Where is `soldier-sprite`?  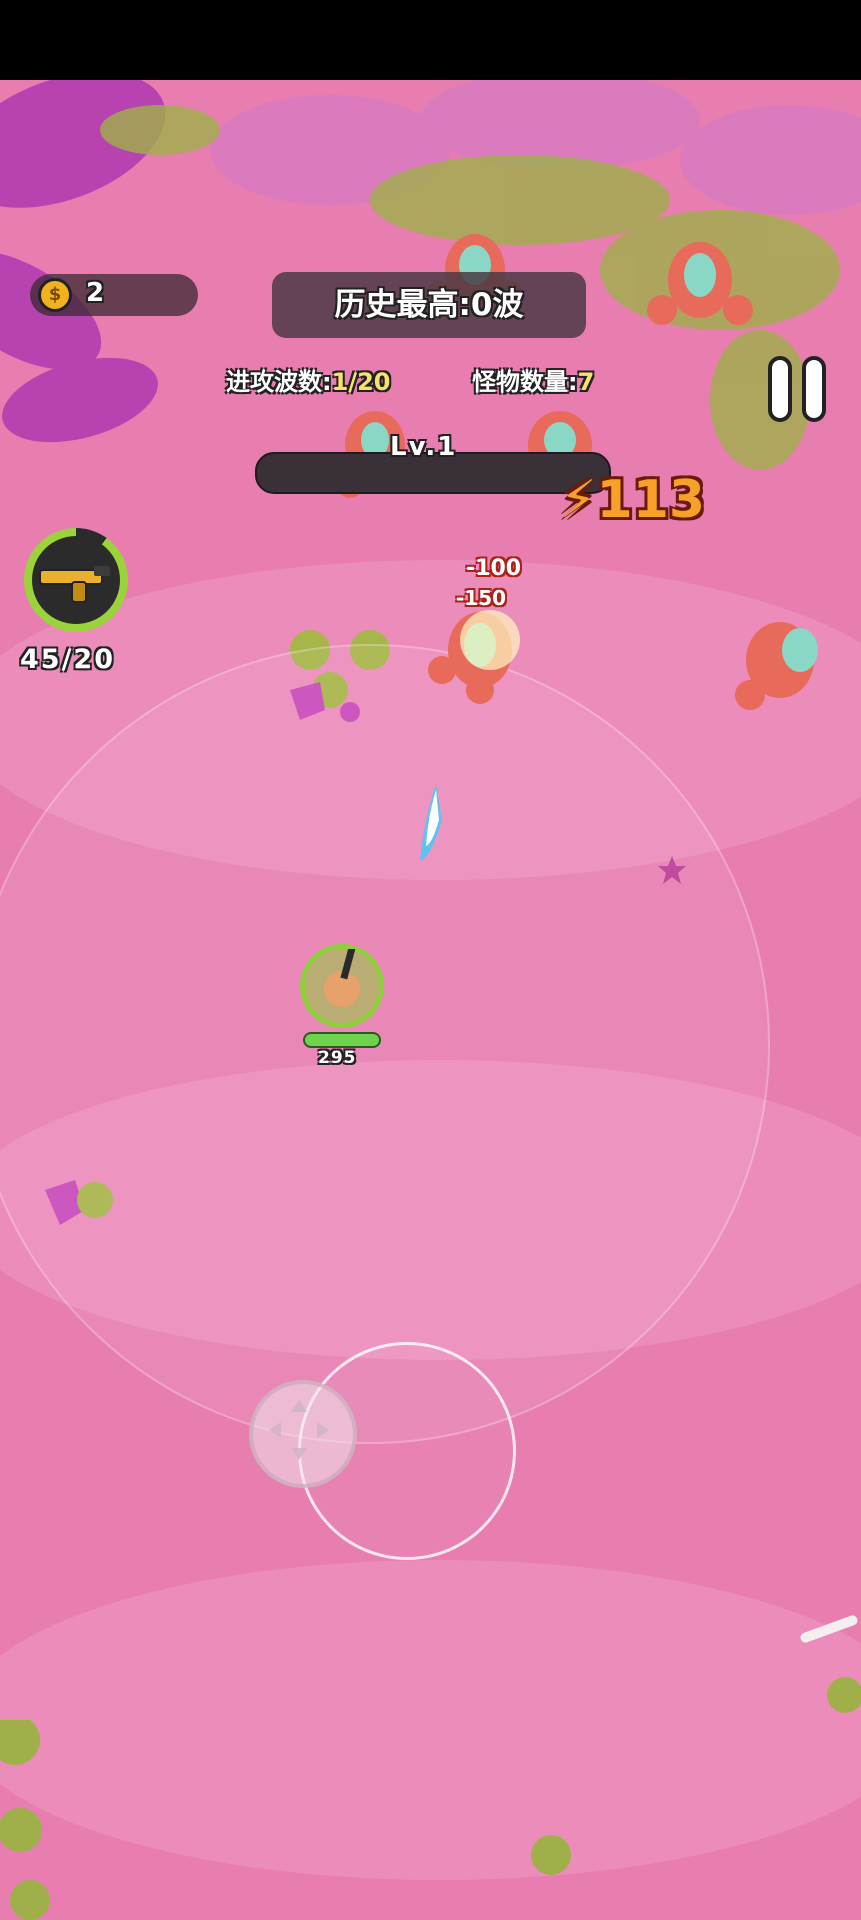 soldier-sprite is located at coordinates (342, 974).